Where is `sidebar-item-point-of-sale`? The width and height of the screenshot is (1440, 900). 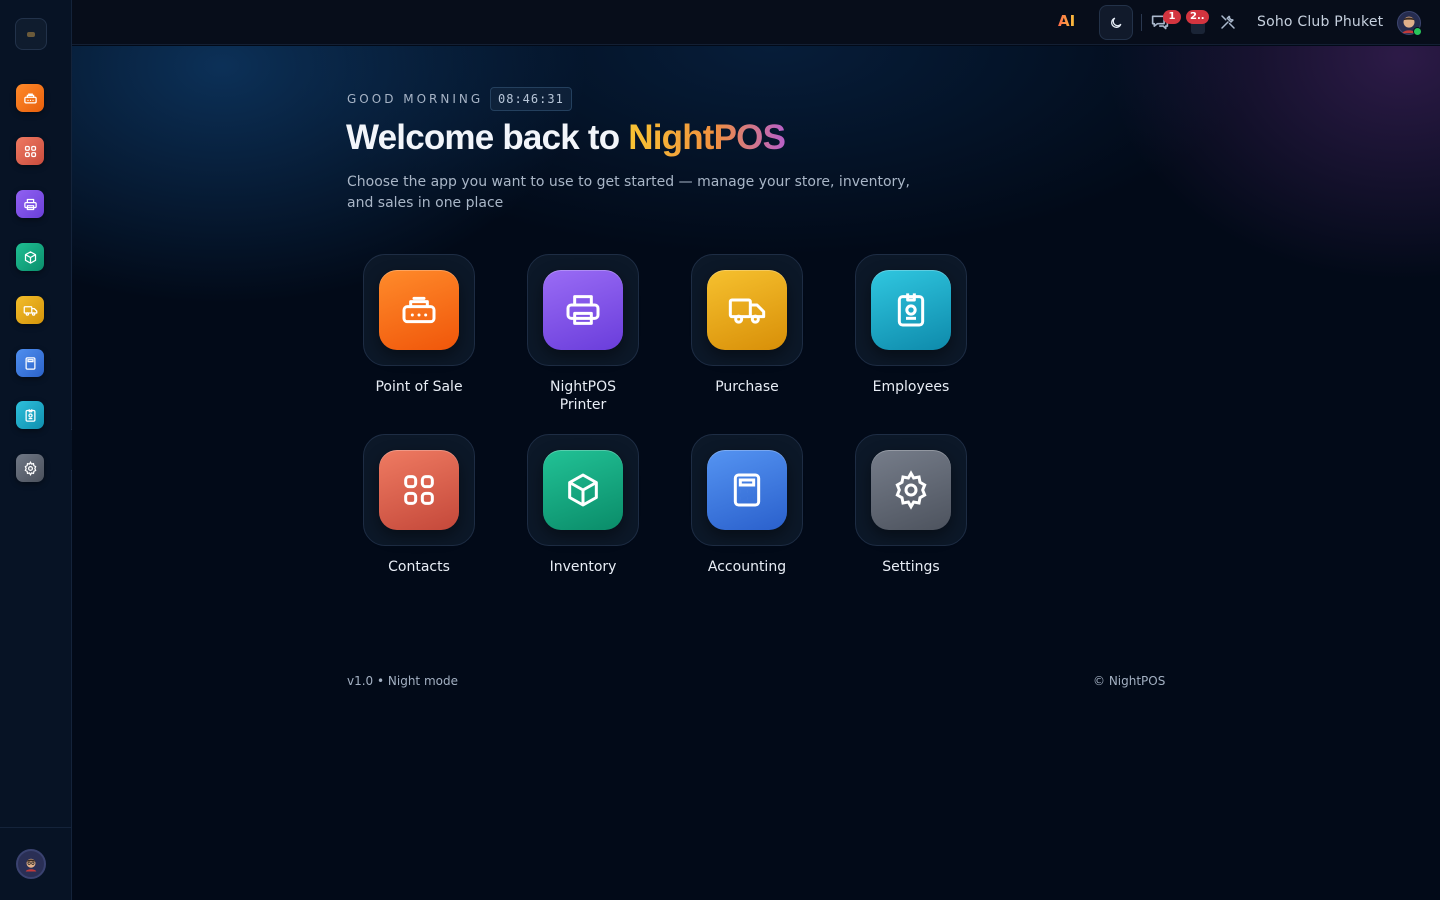
sidebar-item-point-of-sale is located at coordinates (30, 98).